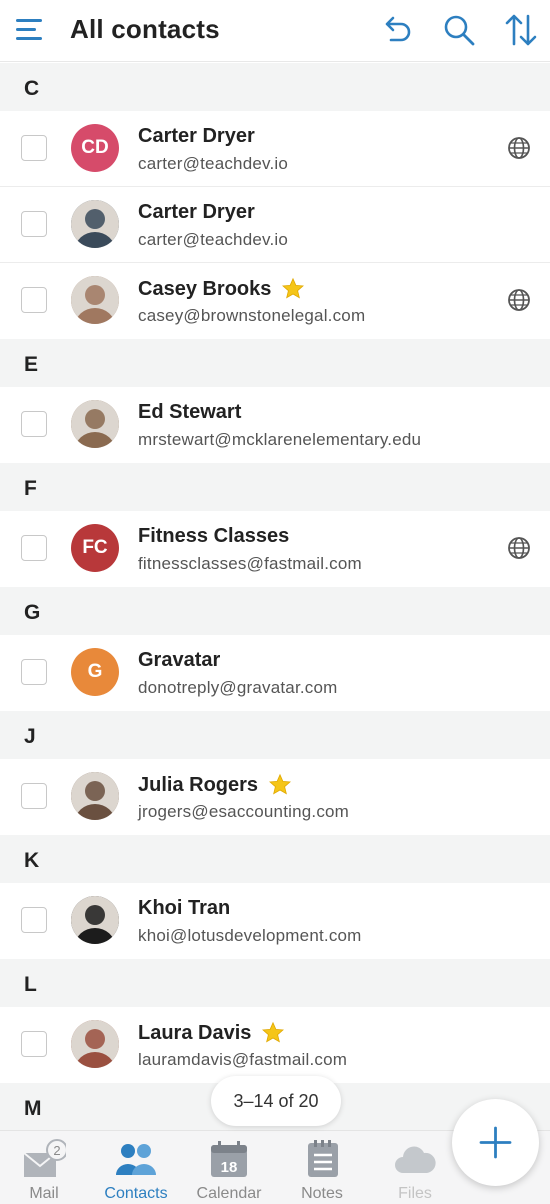  I want to click on notes-icon, so click(323, 1158).